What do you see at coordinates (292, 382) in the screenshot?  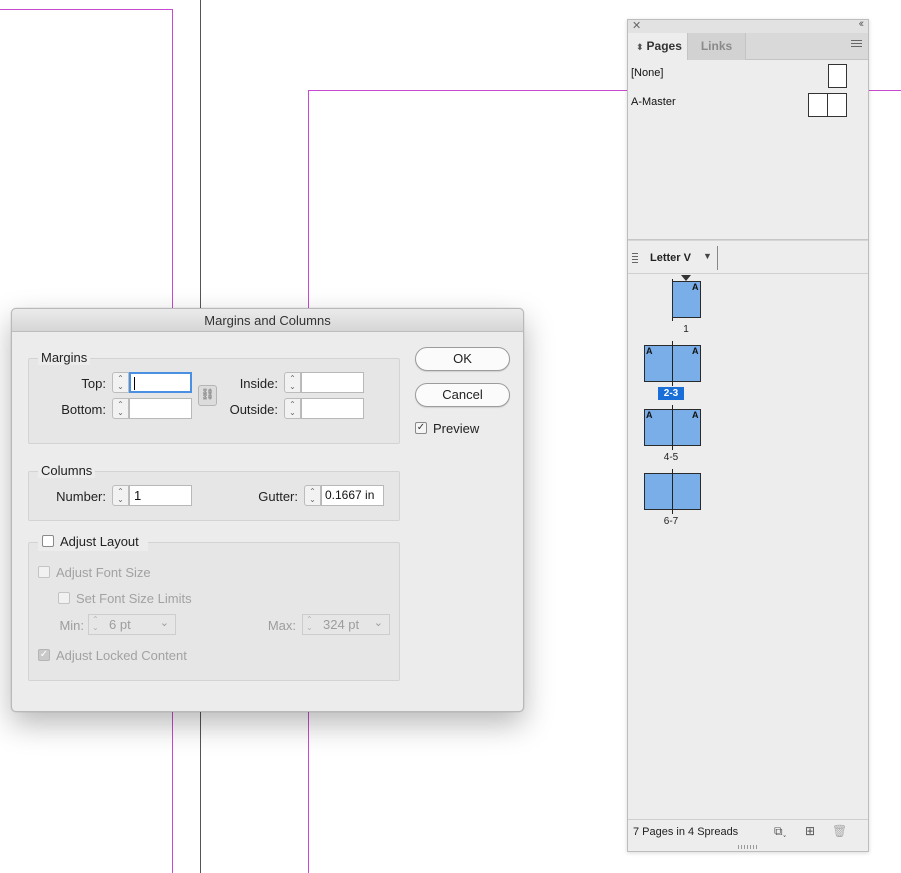 I see `inside-stepper: ⌃ ⌄` at bounding box center [292, 382].